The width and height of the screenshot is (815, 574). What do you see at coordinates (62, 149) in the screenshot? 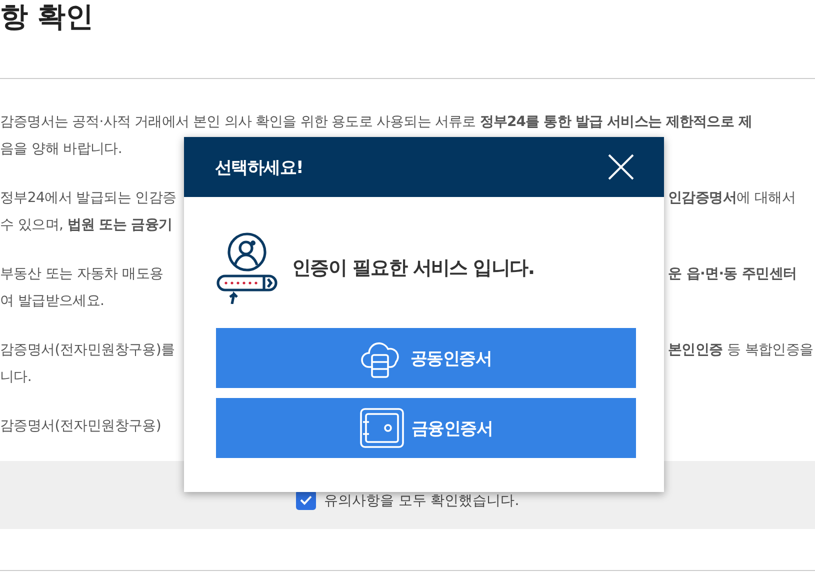
I see `notice-text: 음을 양해 바랍니다.` at bounding box center [62, 149].